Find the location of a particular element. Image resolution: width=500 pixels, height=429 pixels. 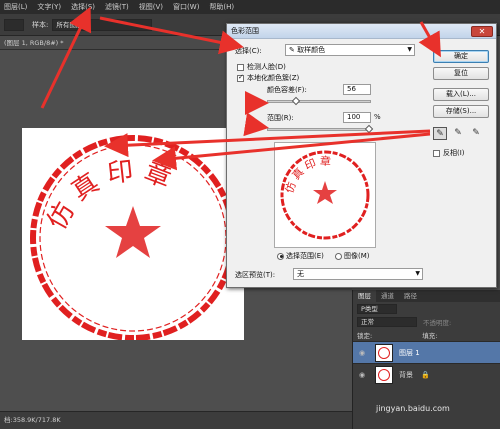

arrow-to-select-dropdown is located at coordinates (171, 35).